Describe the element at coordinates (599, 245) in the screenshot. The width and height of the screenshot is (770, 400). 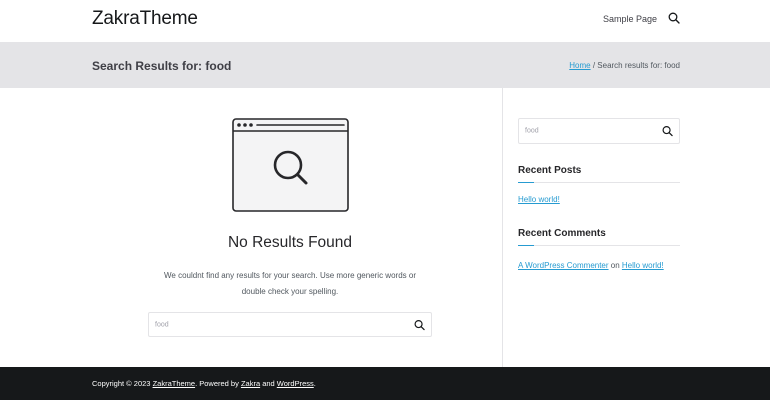
I see `recent-comments-divider` at that location.